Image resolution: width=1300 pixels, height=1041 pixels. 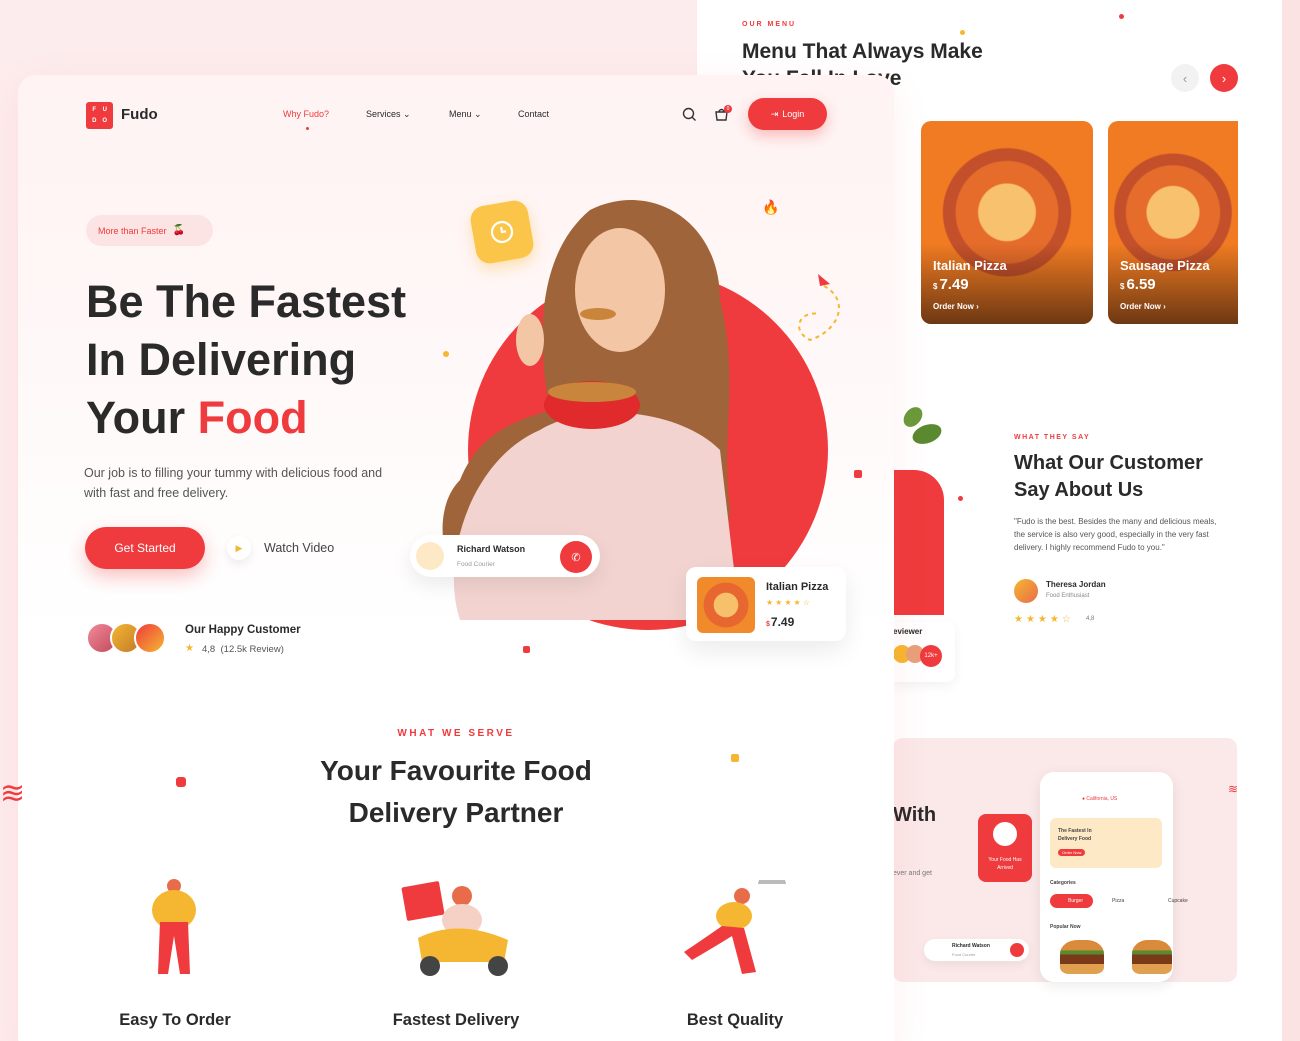 I want to click on call-icon, so click(x=1017, y=950).